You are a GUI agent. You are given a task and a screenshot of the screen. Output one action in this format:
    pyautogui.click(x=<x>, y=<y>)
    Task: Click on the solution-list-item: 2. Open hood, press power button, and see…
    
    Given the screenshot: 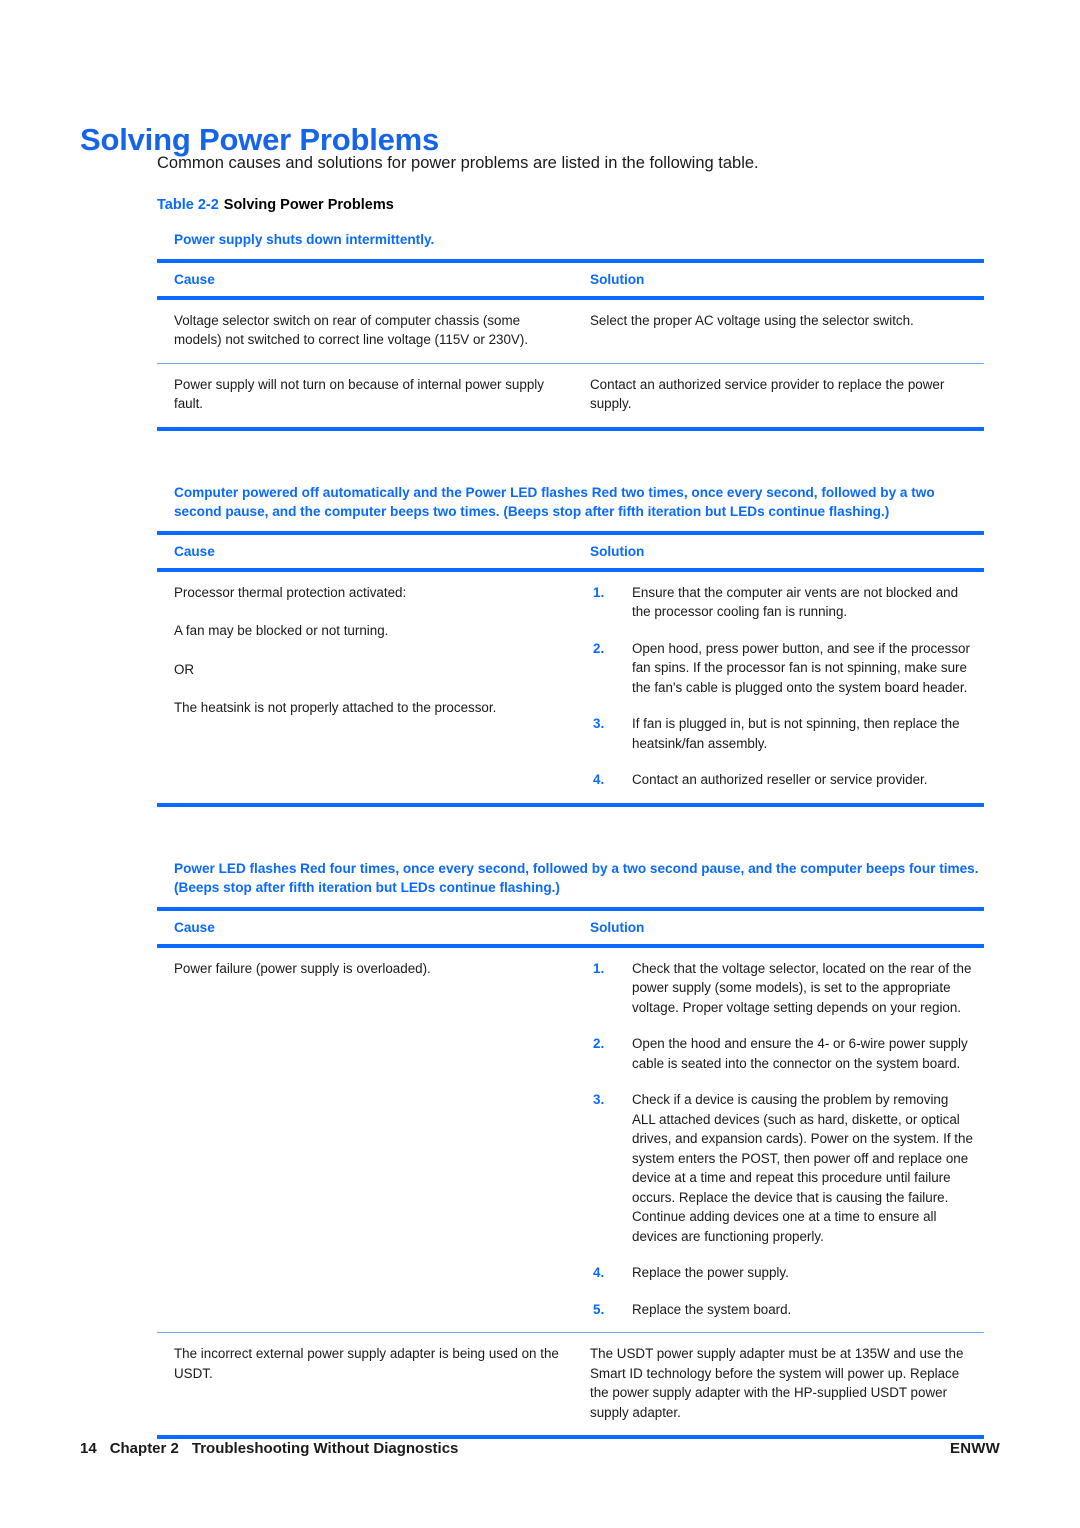 What is the action you would take?
    pyautogui.click(x=782, y=668)
    